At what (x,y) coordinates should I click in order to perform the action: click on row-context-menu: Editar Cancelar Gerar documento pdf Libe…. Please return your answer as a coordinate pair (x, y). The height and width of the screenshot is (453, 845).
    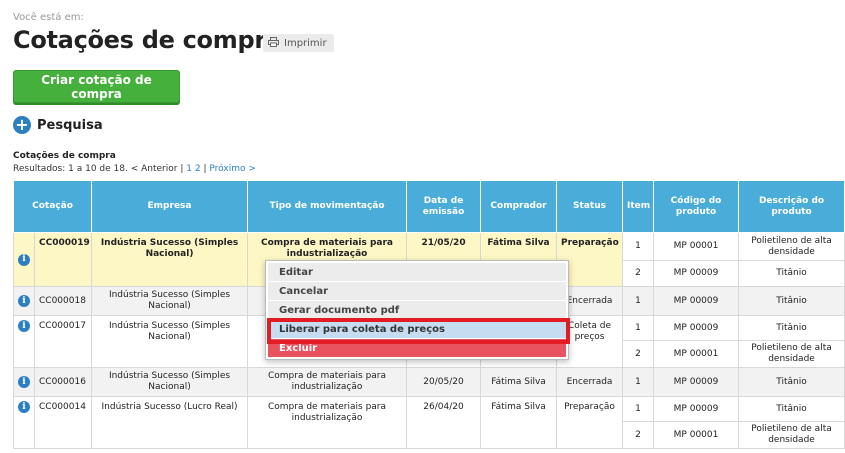
    Looking at the image, I should click on (417, 310).